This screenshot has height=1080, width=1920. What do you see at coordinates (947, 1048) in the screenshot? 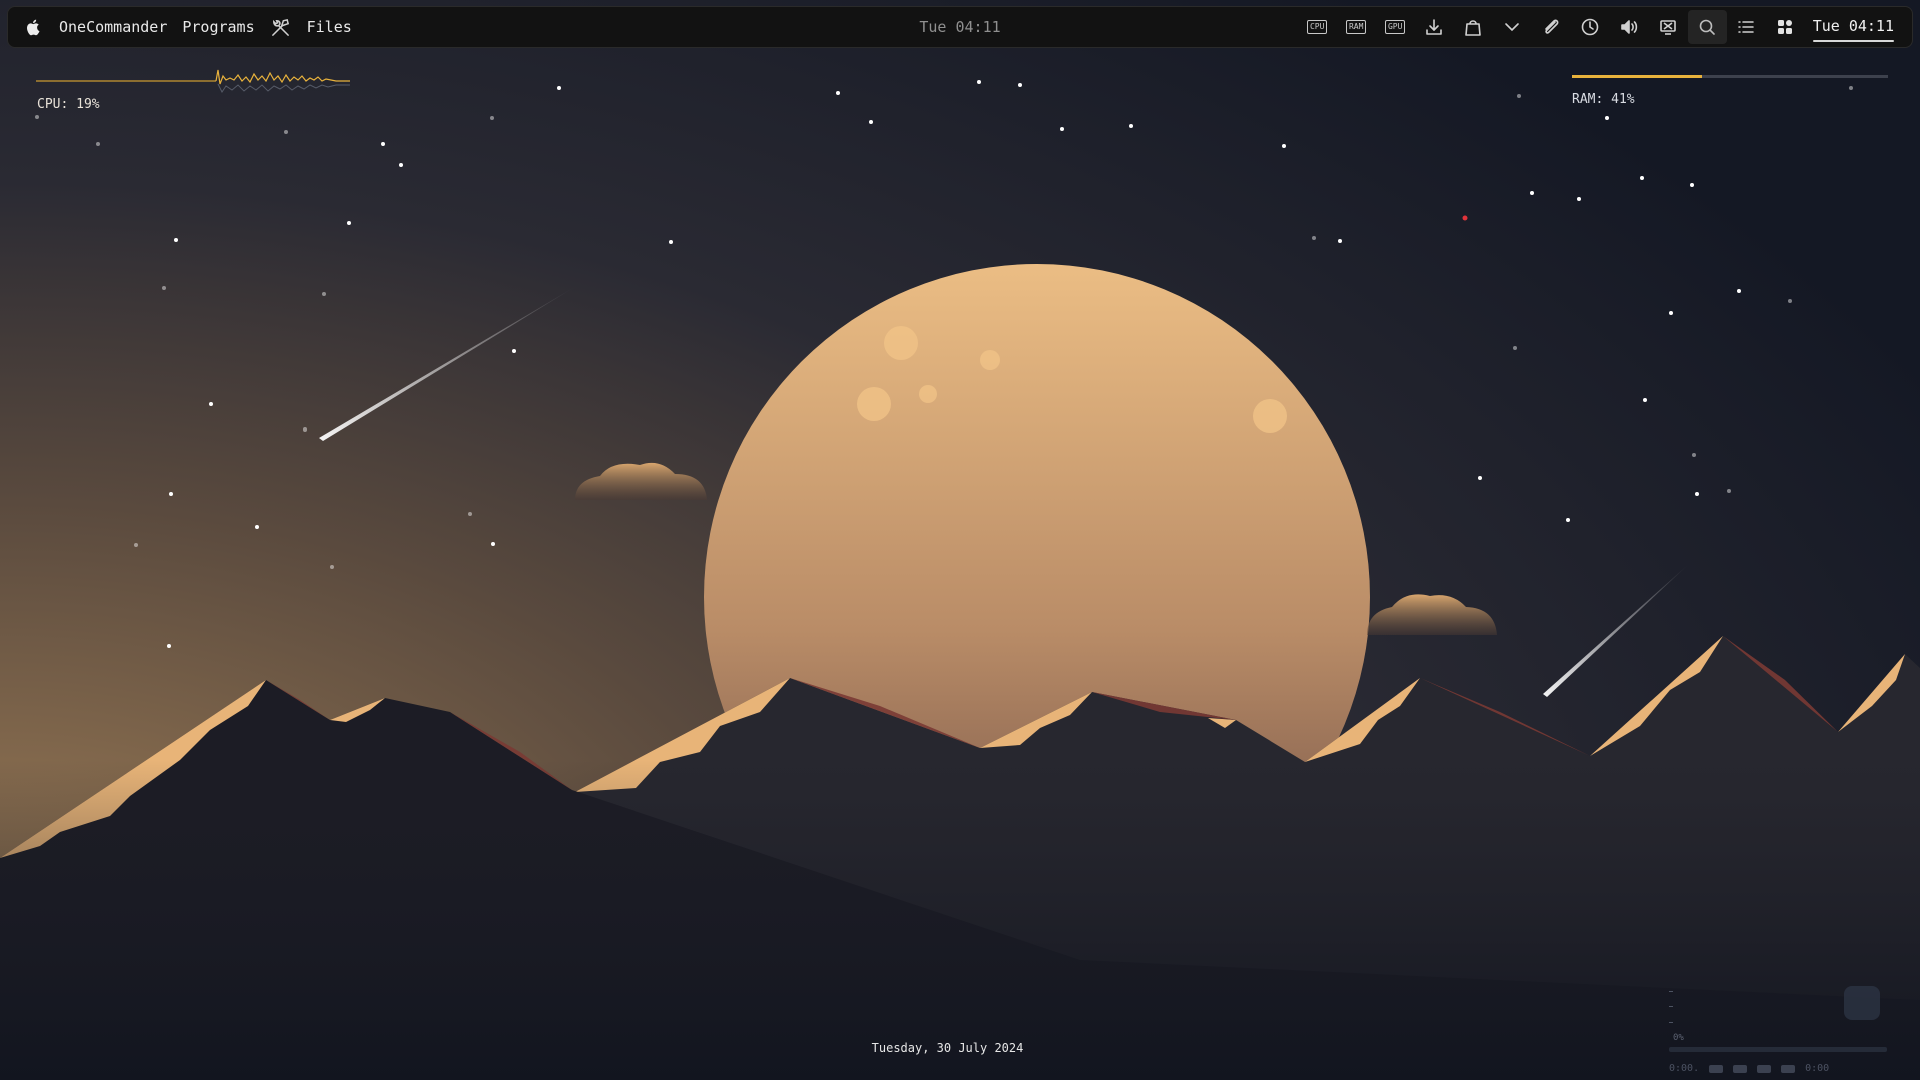
I see `date-label: Tuesday, 30 July 2024` at bounding box center [947, 1048].